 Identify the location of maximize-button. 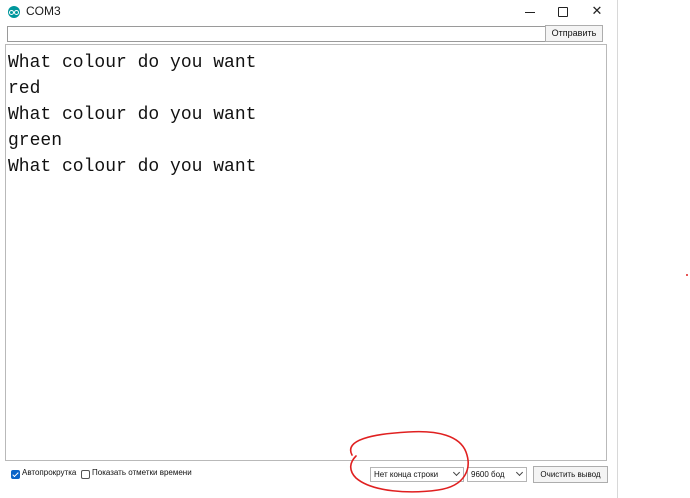
(563, 12).